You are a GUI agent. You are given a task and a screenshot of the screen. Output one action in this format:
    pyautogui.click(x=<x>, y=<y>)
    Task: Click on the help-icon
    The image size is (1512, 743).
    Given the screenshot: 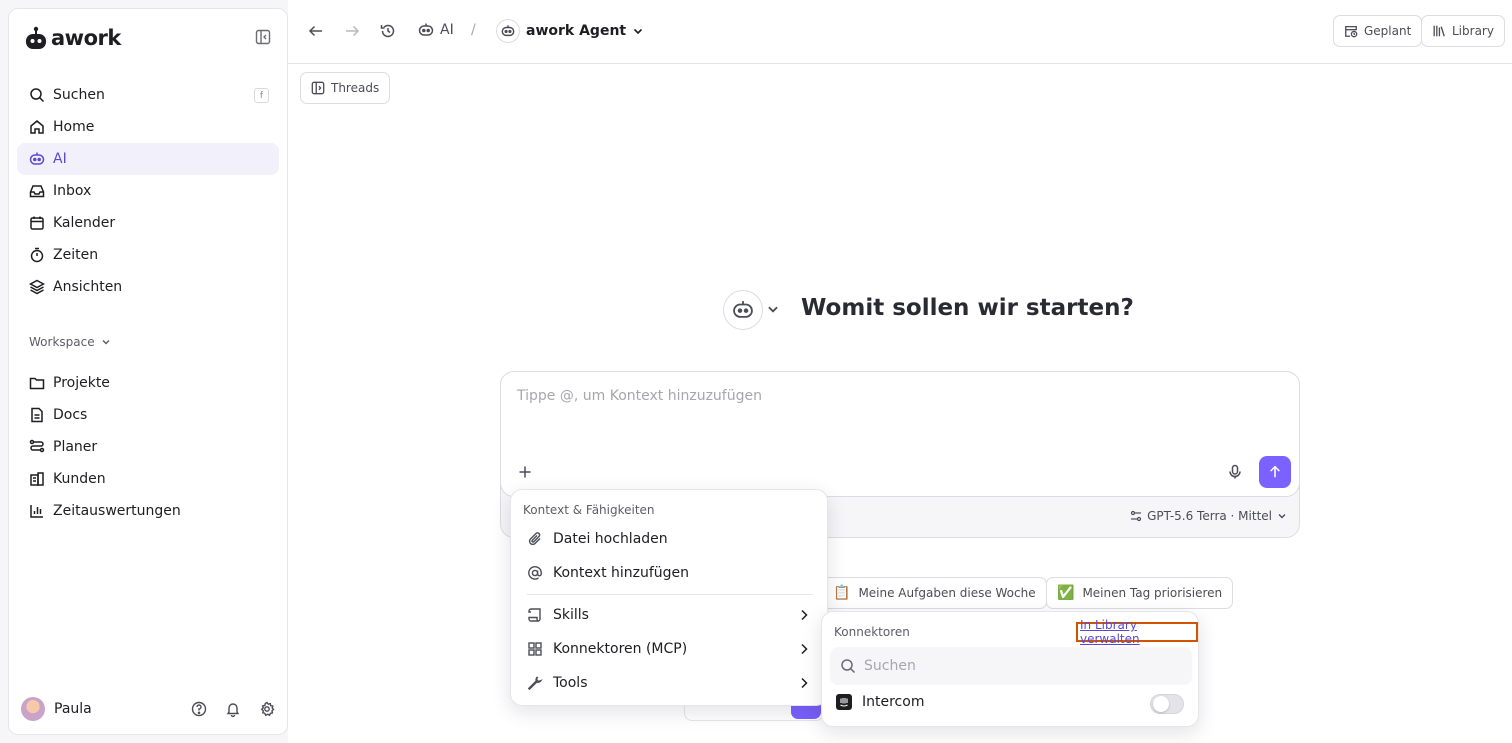 What is the action you would take?
    pyautogui.click(x=199, y=709)
    